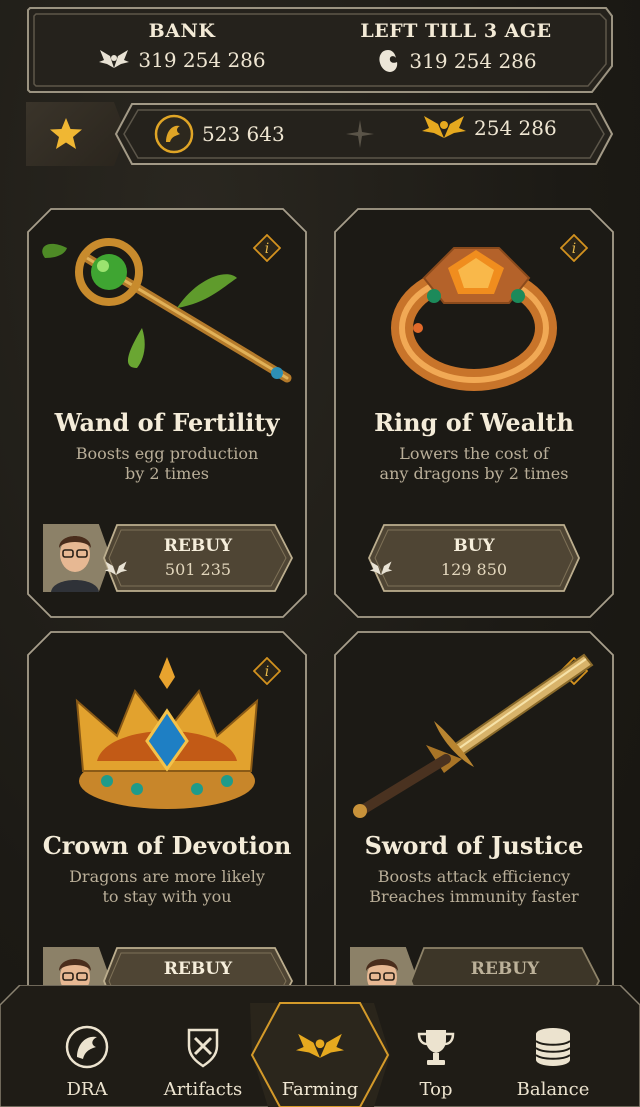 The height and width of the screenshot is (1107, 640). I want to click on card-description: Boosts egg production by 2 times, so click(167, 464).